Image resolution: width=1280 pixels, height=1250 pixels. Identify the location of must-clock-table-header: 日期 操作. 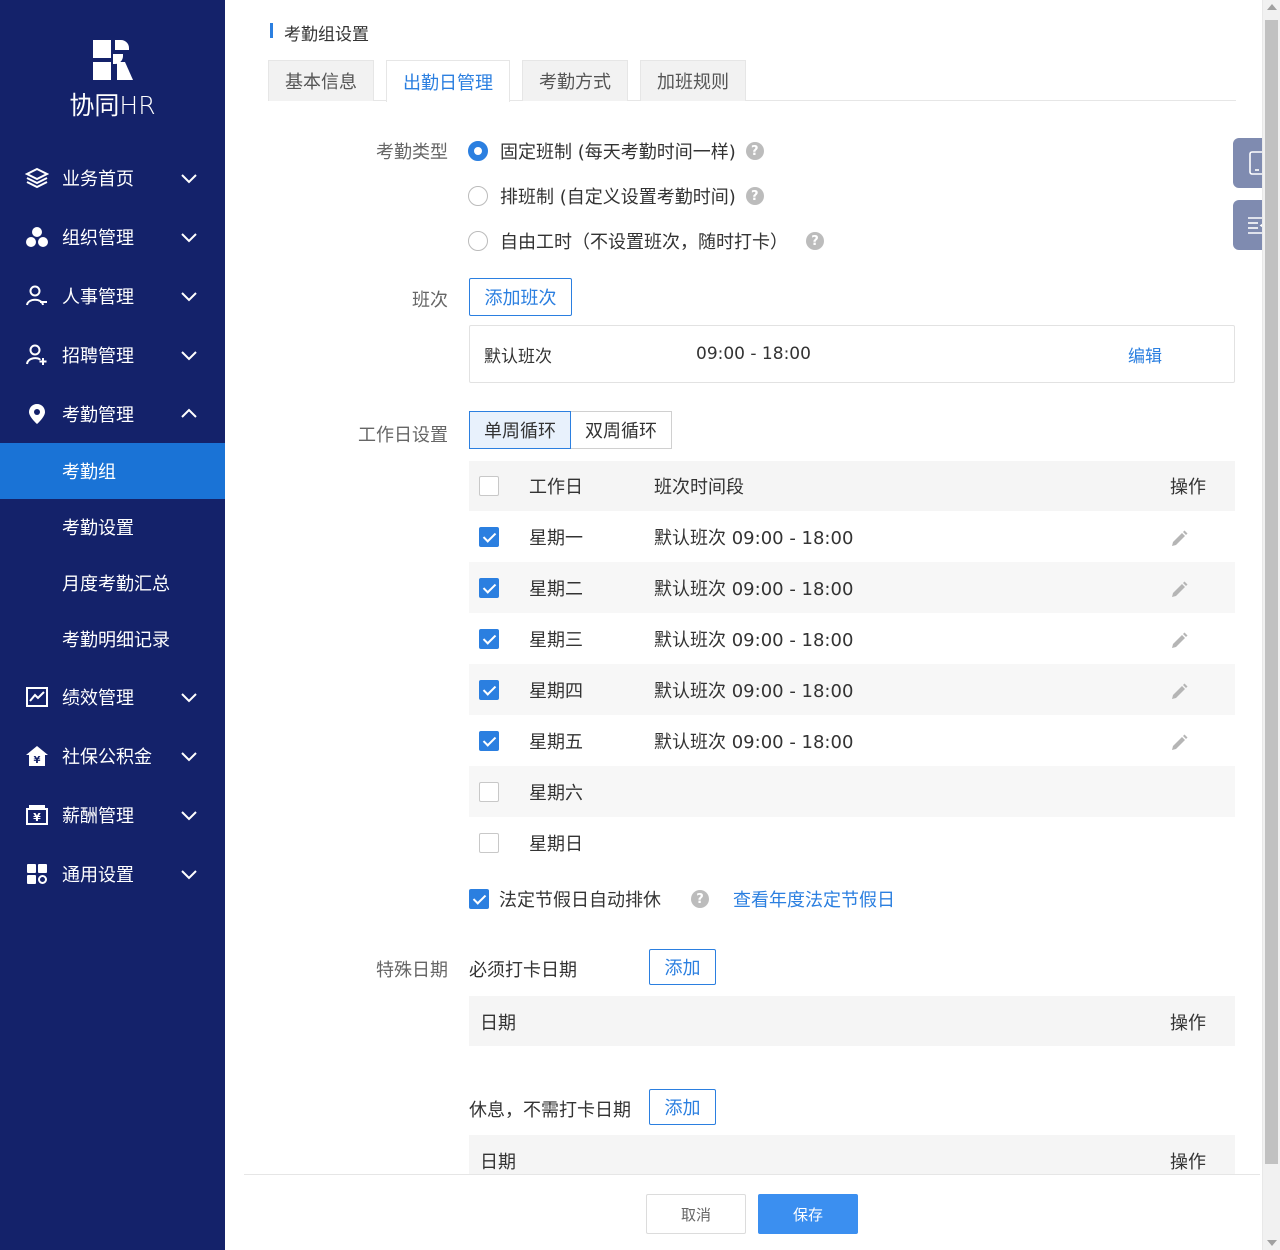
(852, 1021).